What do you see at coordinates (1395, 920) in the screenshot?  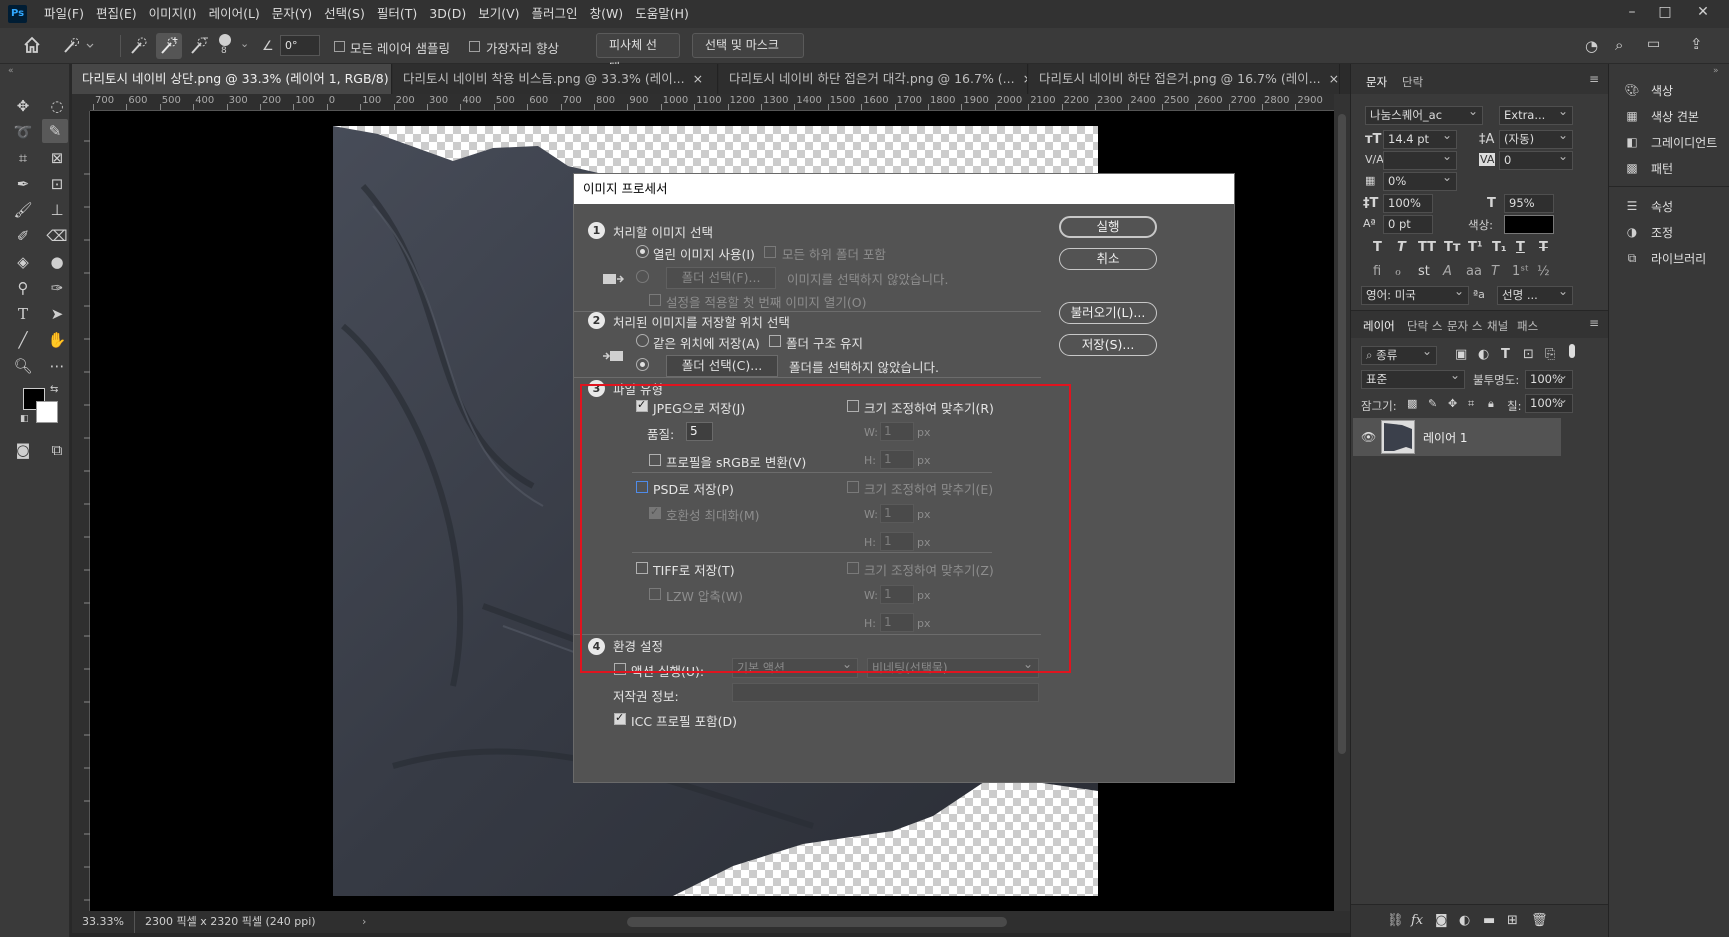 I see `link-layers-icon: ⛓︎` at bounding box center [1395, 920].